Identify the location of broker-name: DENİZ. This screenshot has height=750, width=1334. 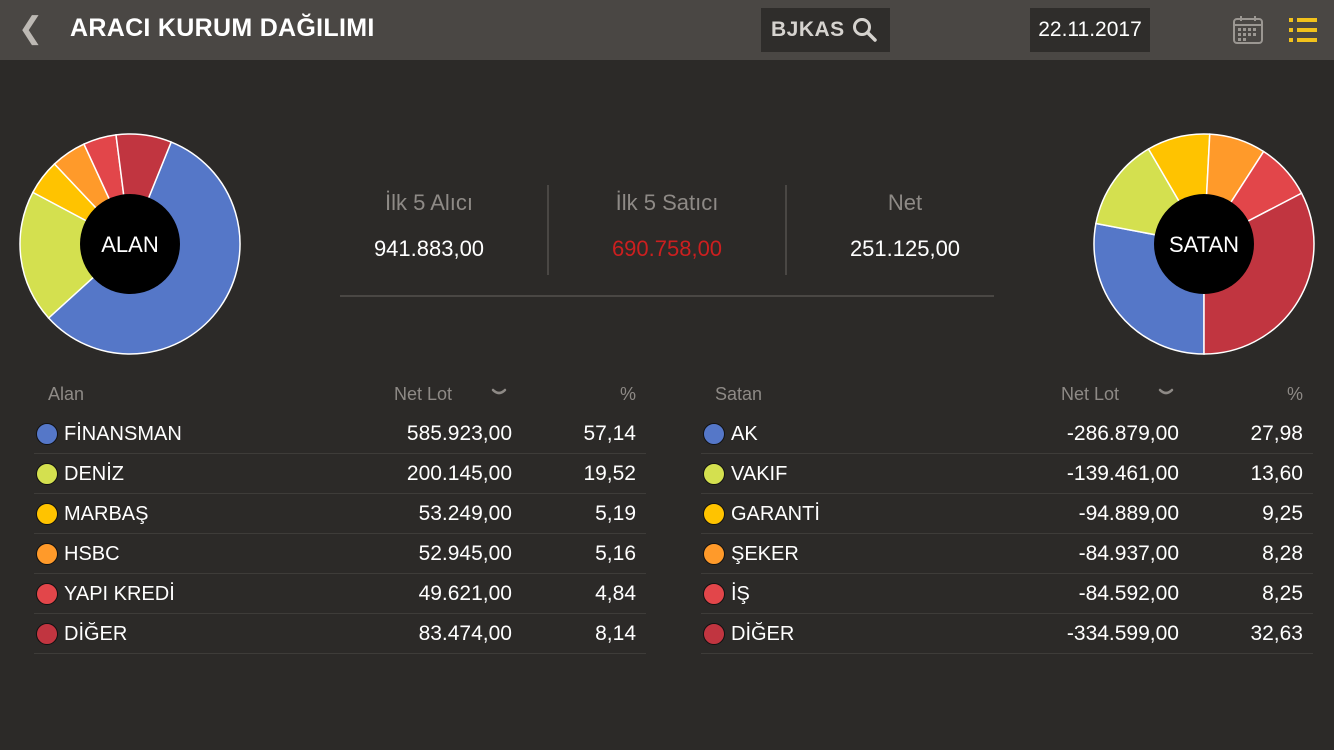
(94, 474).